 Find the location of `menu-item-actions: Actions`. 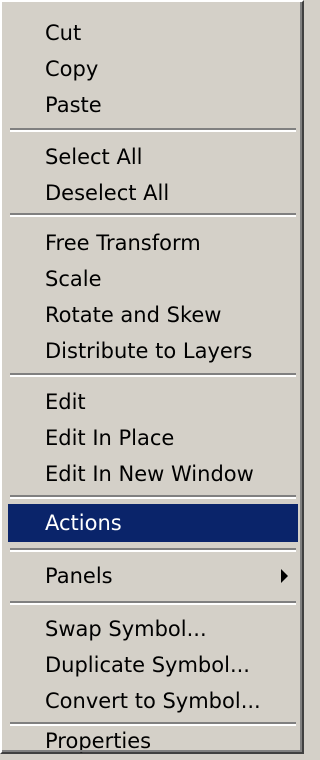

menu-item-actions: Actions is located at coordinates (153, 523).